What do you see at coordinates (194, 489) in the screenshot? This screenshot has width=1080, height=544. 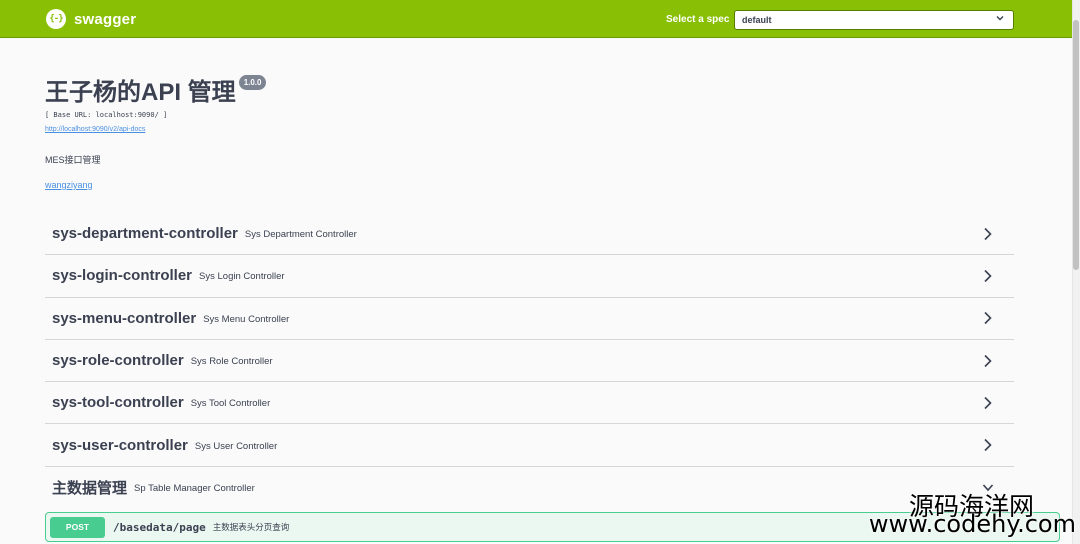 I see `tag-description: Sp Table Manager Controller` at bounding box center [194, 489].